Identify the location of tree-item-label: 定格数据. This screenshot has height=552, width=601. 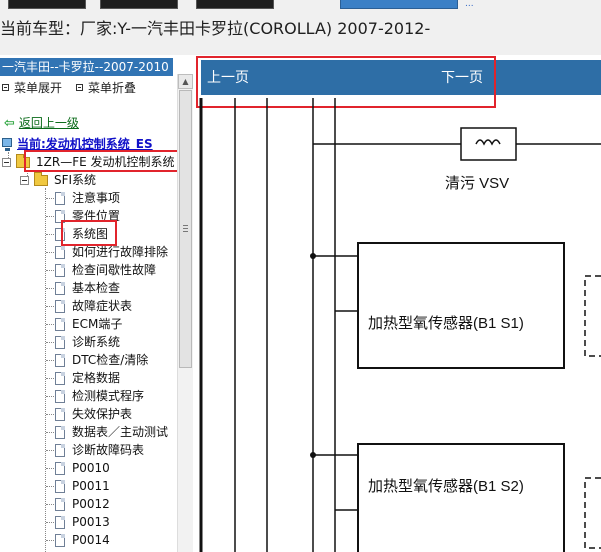
(96, 378).